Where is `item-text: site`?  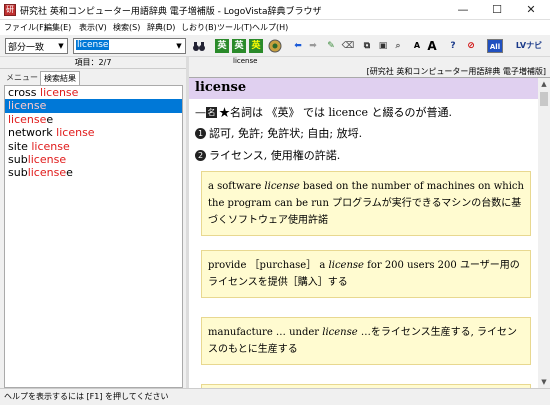
item-text: site is located at coordinates (20, 146).